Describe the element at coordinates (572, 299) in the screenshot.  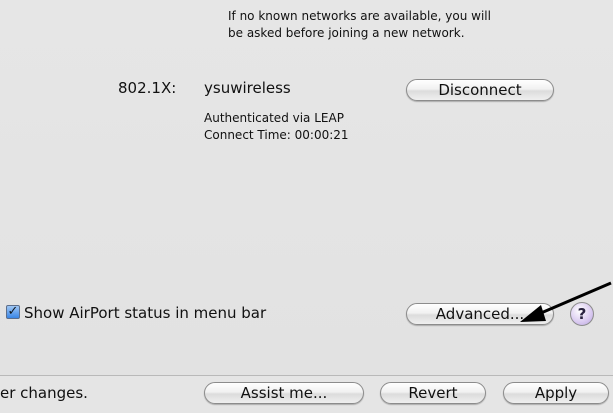
I see `arrow-line-icon` at that location.